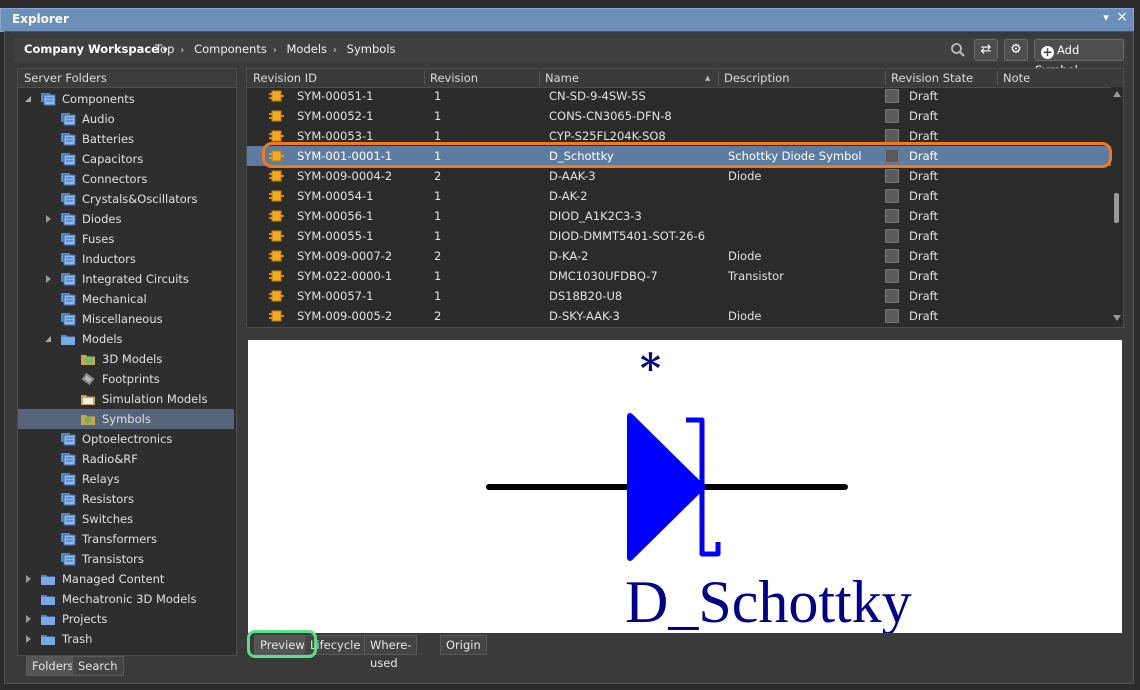 The image size is (1140, 690). I want to click on tree-item: Inductors, so click(126, 259).